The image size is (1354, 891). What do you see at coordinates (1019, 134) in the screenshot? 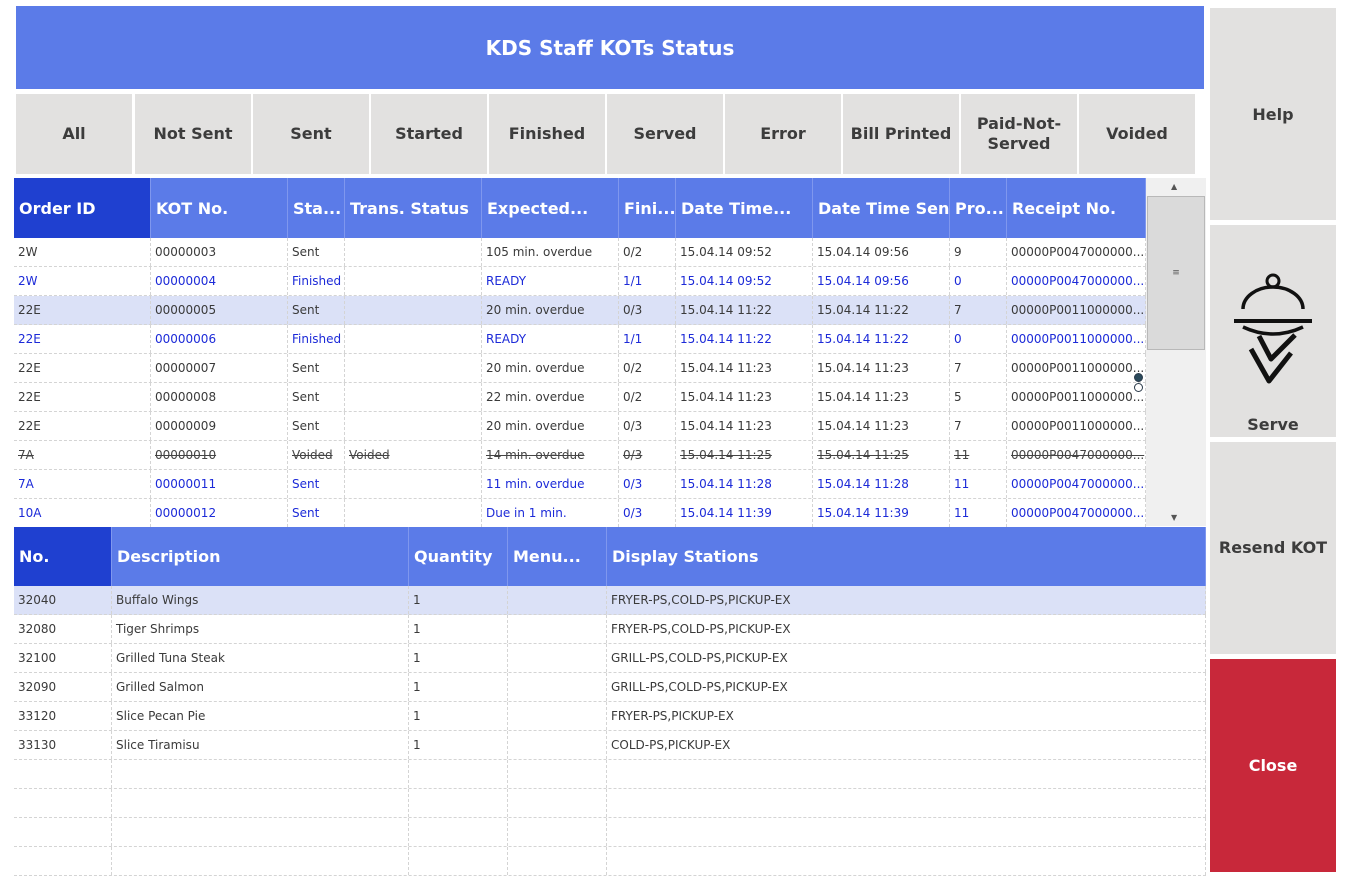
I see `filter-button: Paid-Not-Served` at bounding box center [1019, 134].